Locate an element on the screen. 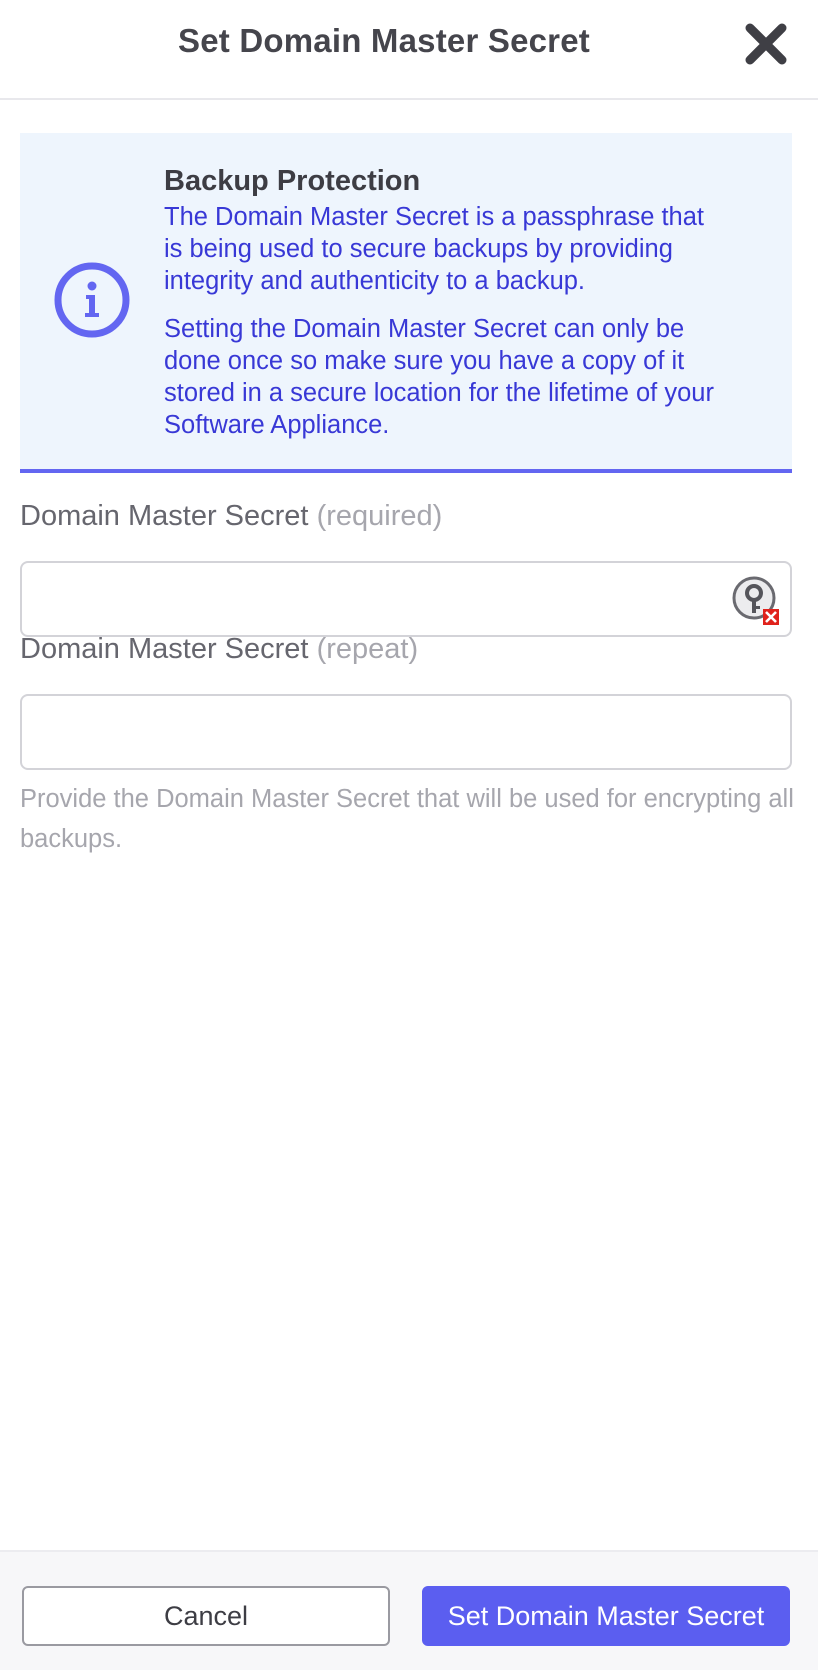  callout-title: Backup Protection is located at coordinates (292, 181).